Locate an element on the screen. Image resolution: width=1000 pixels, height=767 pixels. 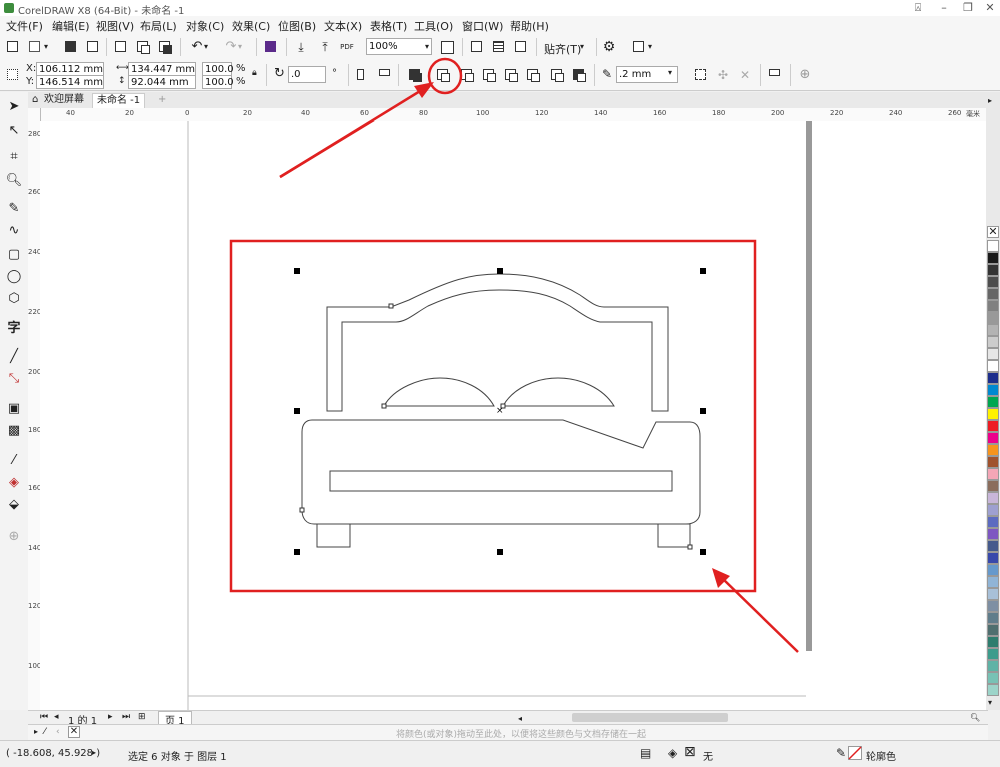
polygon-tool-icon: ⬡ is located at coordinates (14, 298).